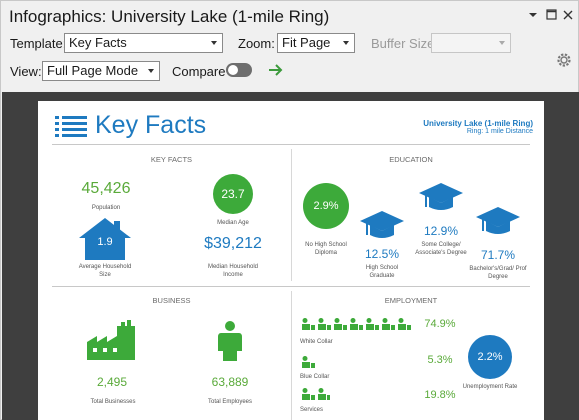 This screenshot has height=420, width=579. What do you see at coordinates (315, 377) in the screenshot?
I see `blue-collar-label: Blue Collar` at bounding box center [315, 377].